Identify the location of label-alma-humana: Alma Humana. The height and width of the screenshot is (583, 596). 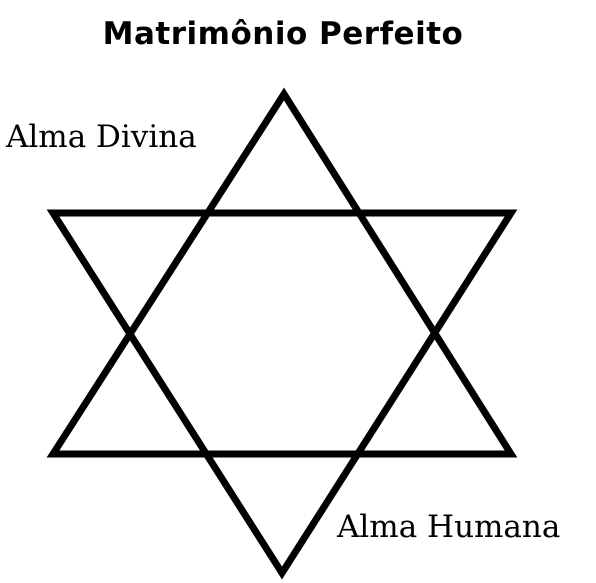
(449, 527).